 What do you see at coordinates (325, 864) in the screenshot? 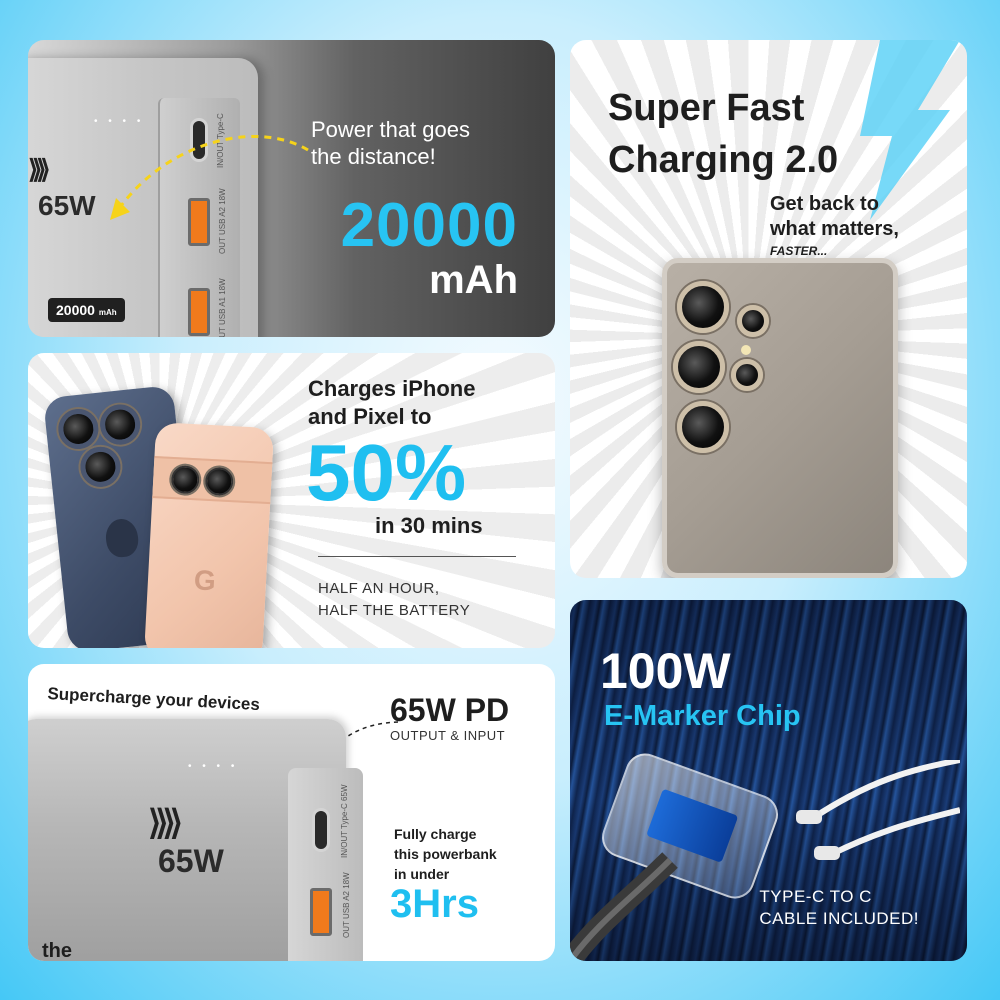
I see `powerbank-ports-side: IN/OUT Type-C 65W OUT USB A2 18W` at bounding box center [325, 864].